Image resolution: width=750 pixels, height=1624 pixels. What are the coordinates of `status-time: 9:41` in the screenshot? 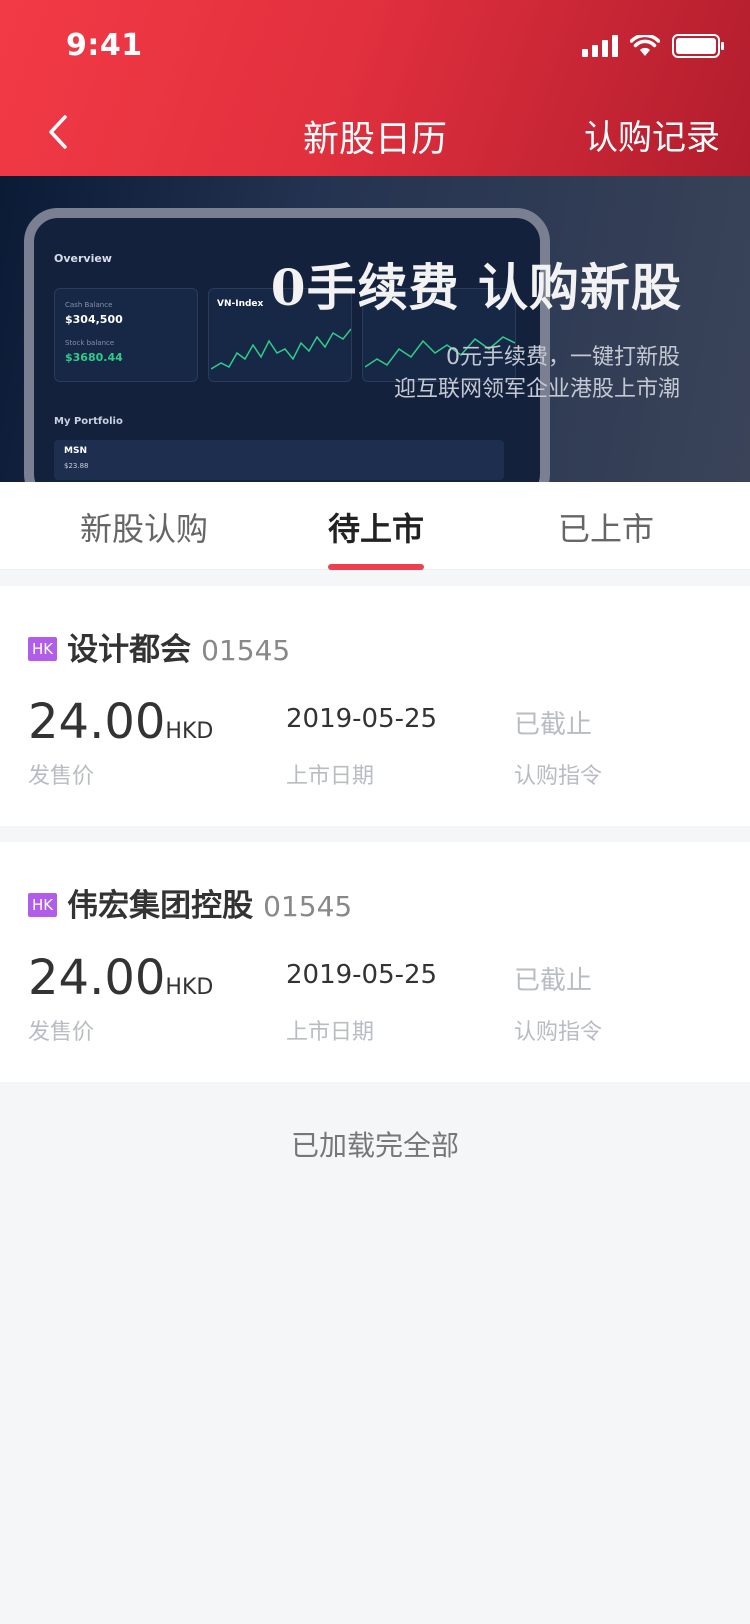 It's located at (104, 45).